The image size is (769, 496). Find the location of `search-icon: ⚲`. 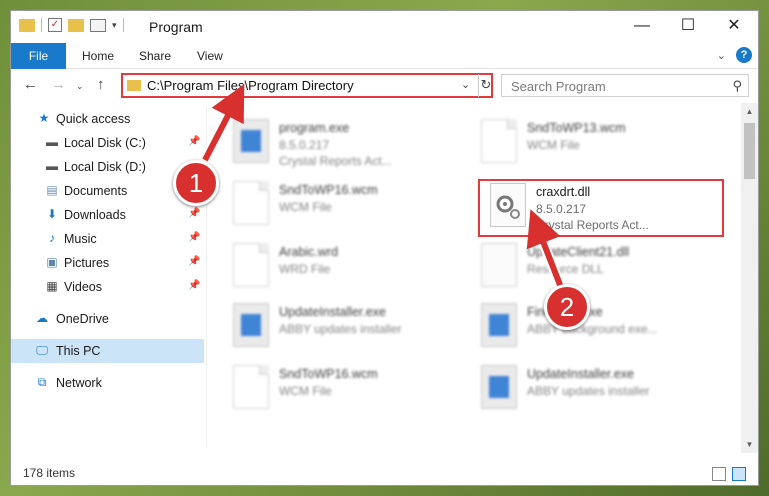

search-icon: ⚲ is located at coordinates (737, 86).